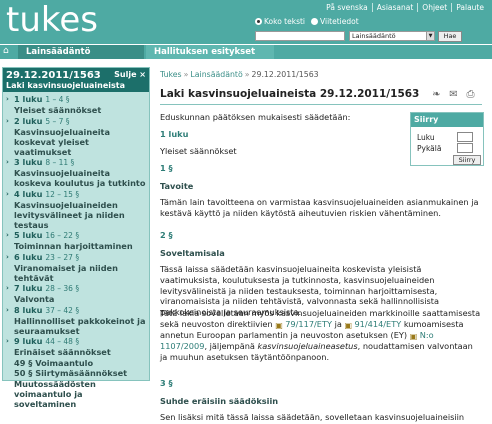 The height and width of the screenshot is (424, 492). What do you see at coordinates (130, 74) in the screenshot?
I see `close-button: Sulje ×` at bounding box center [130, 74].